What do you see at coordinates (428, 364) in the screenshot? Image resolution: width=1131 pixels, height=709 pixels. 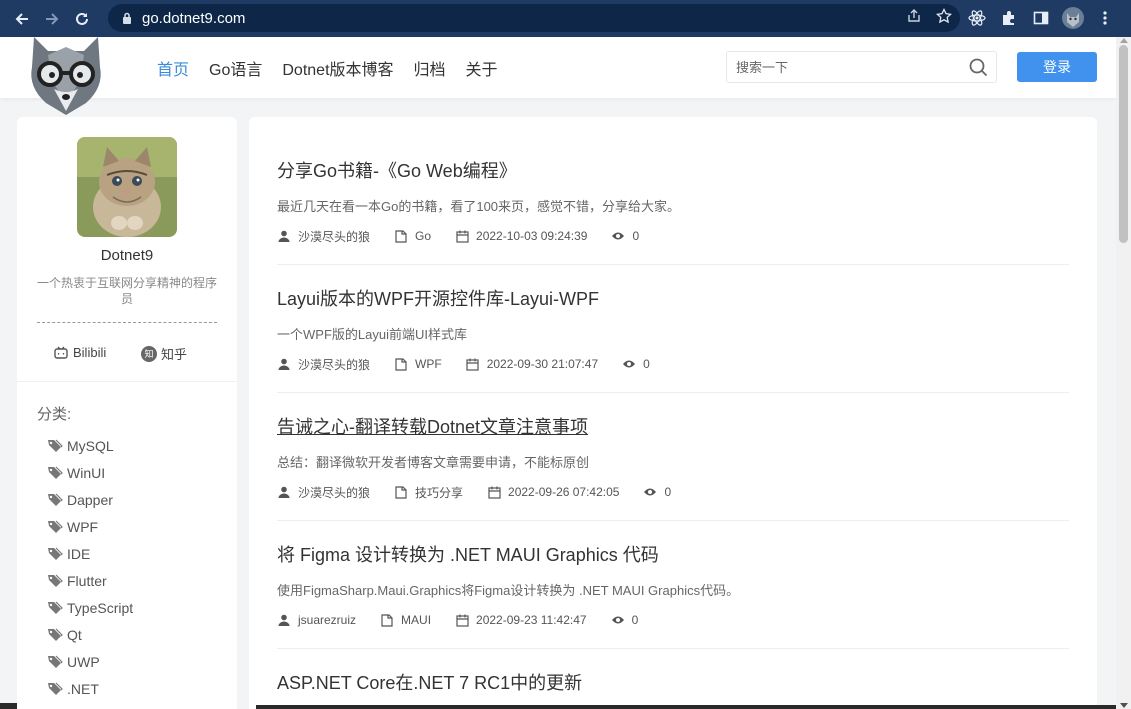 I see `article-category: WPF` at bounding box center [428, 364].